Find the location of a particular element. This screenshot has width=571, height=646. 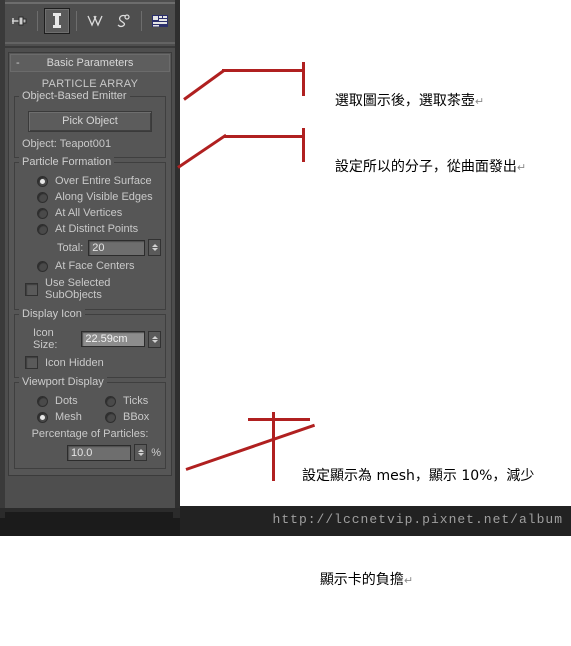

icon-size-spinner is located at coordinates (154, 339).